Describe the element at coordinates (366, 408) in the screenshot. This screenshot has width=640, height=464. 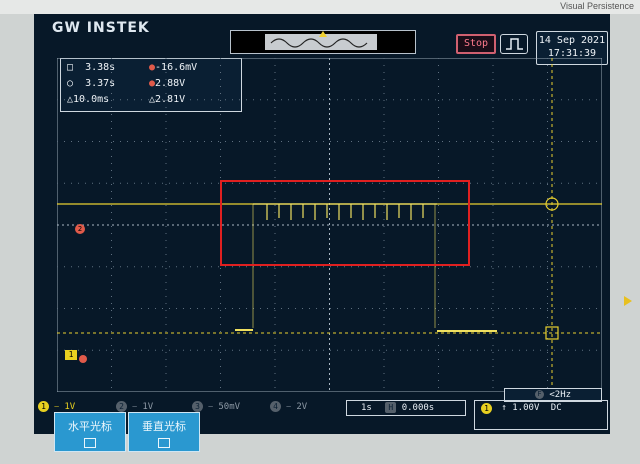
I see `timebase-scale: 1s` at that location.